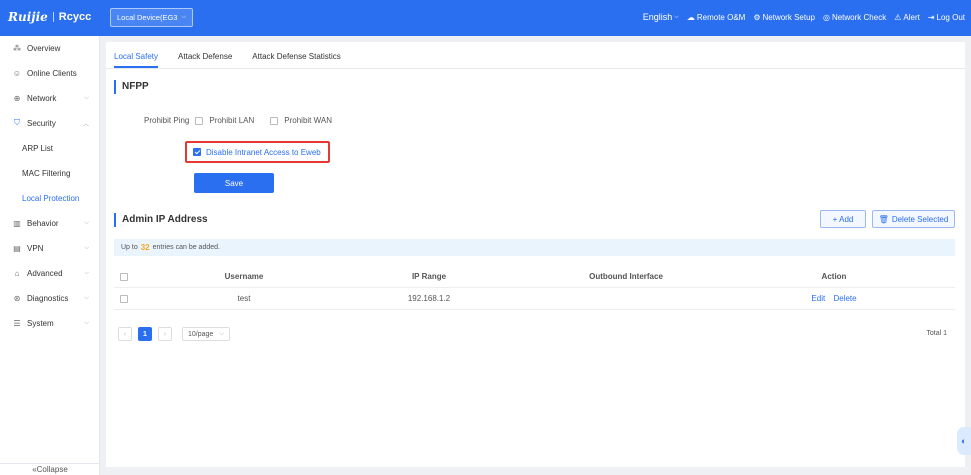 The height and width of the screenshot is (475, 971). Describe the element at coordinates (535, 68) in the screenshot. I see `tabs-divider` at that location.